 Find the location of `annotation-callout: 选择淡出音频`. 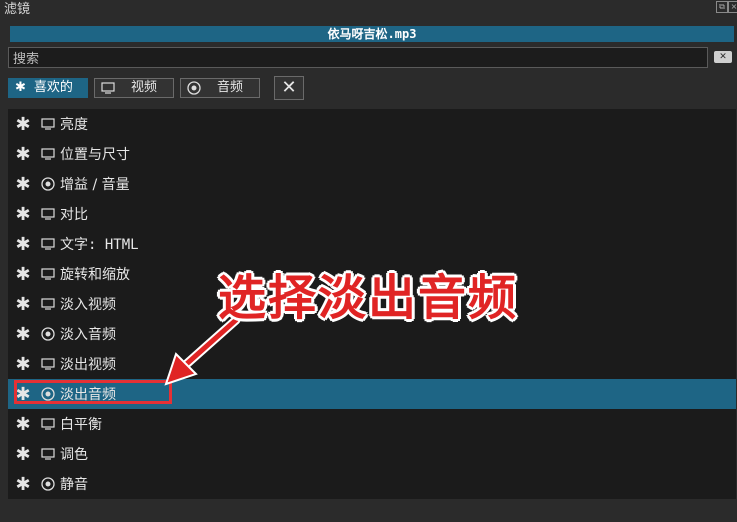

annotation-callout: 选择淡出音频 is located at coordinates (368, 298).